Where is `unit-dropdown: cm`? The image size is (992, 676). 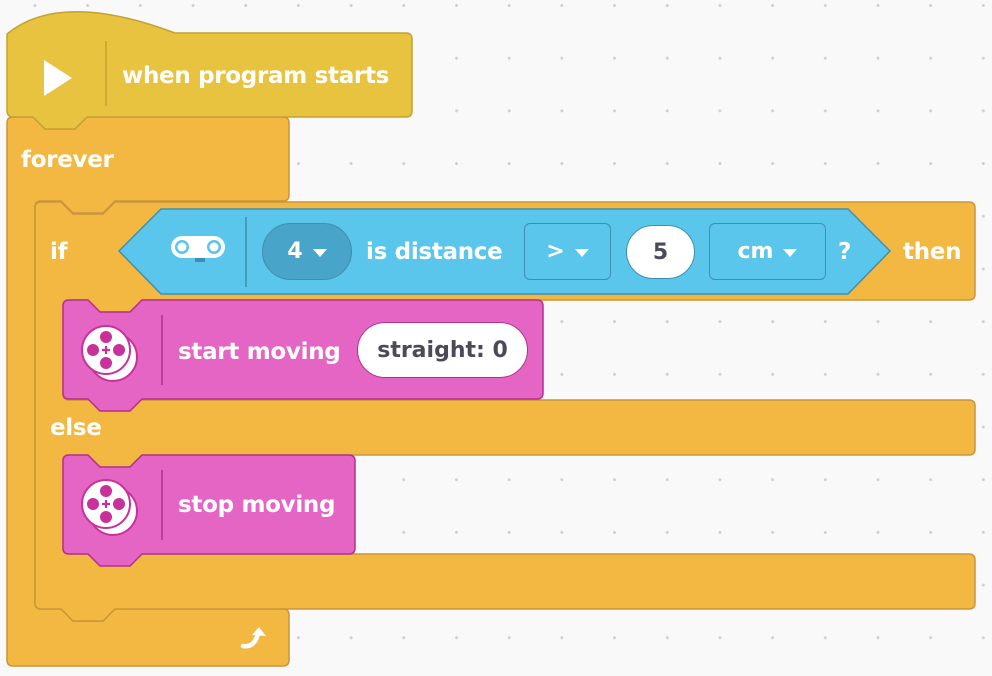
unit-dropdown: cm is located at coordinates (767, 251).